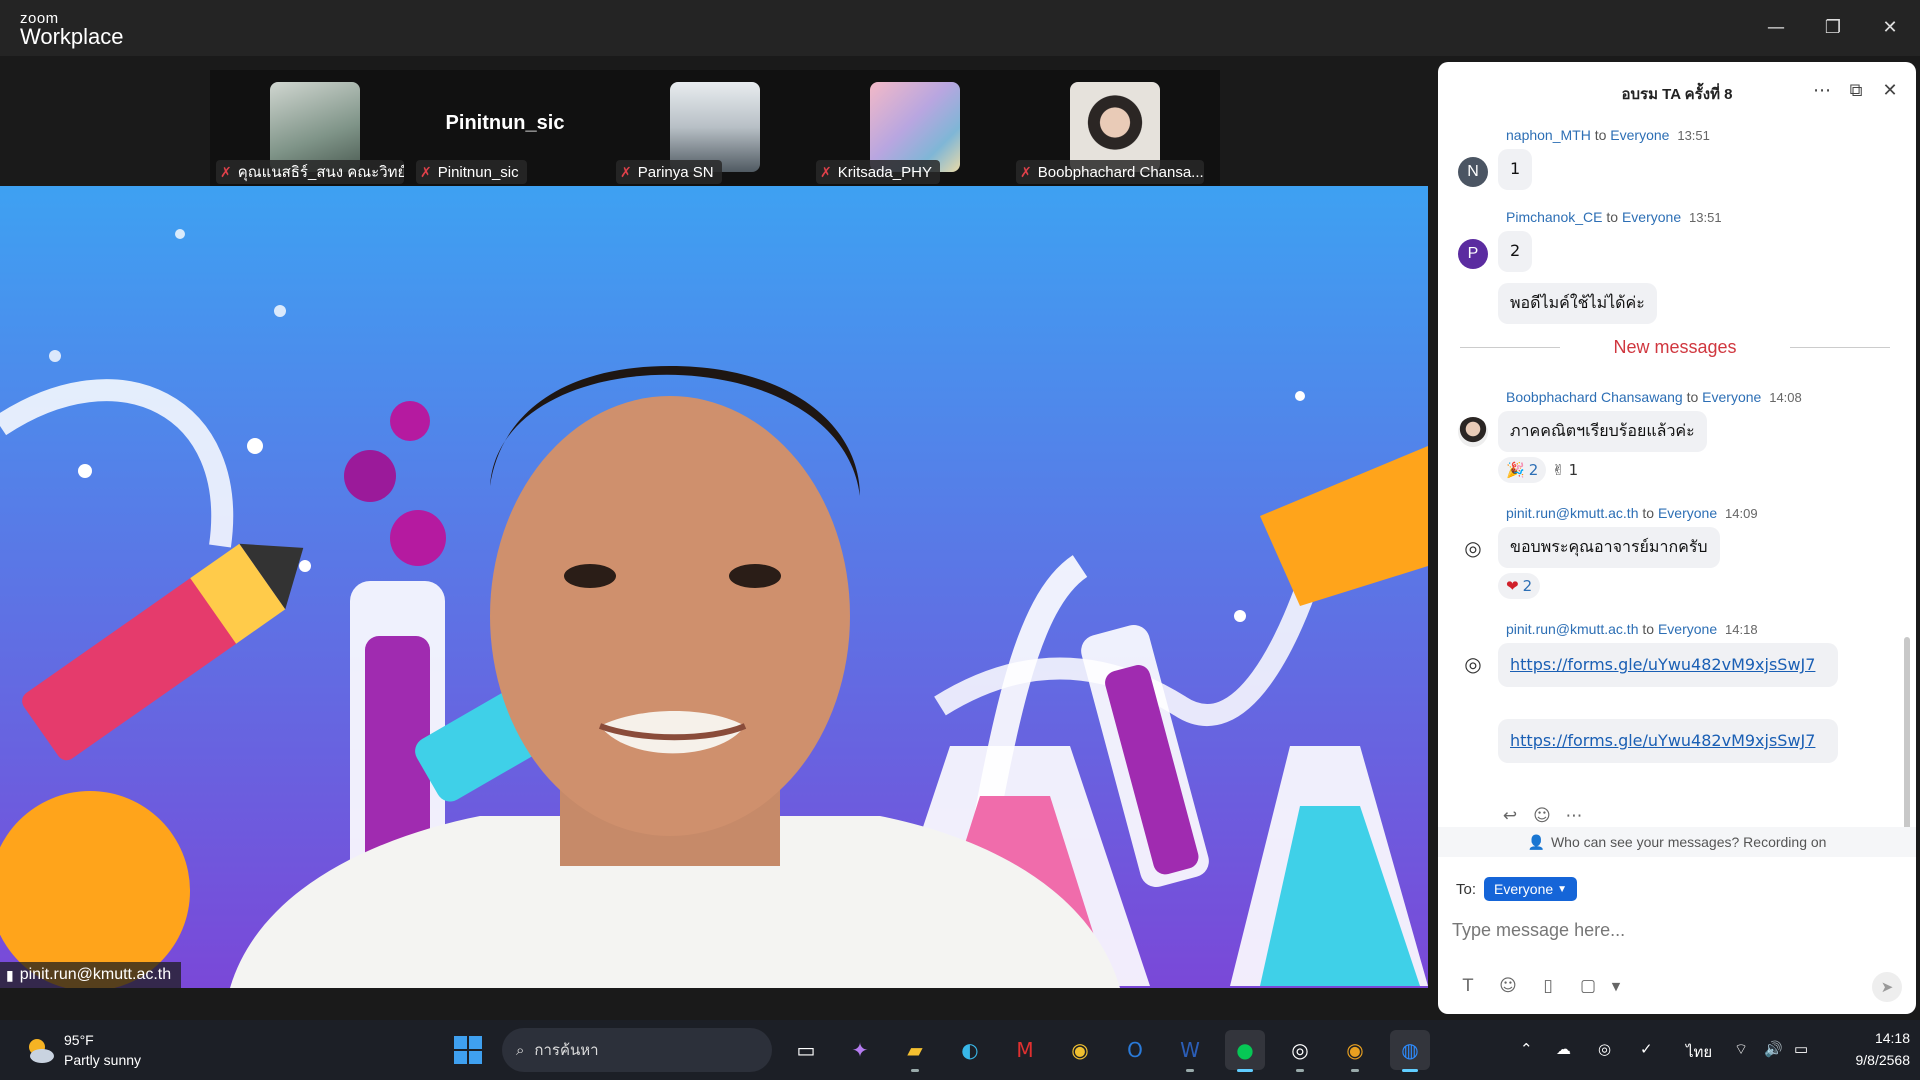 The width and height of the screenshot is (1920, 1080). What do you see at coordinates (1773, 1049) in the screenshot?
I see `volume-icon: 🔊` at bounding box center [1773, 1049].